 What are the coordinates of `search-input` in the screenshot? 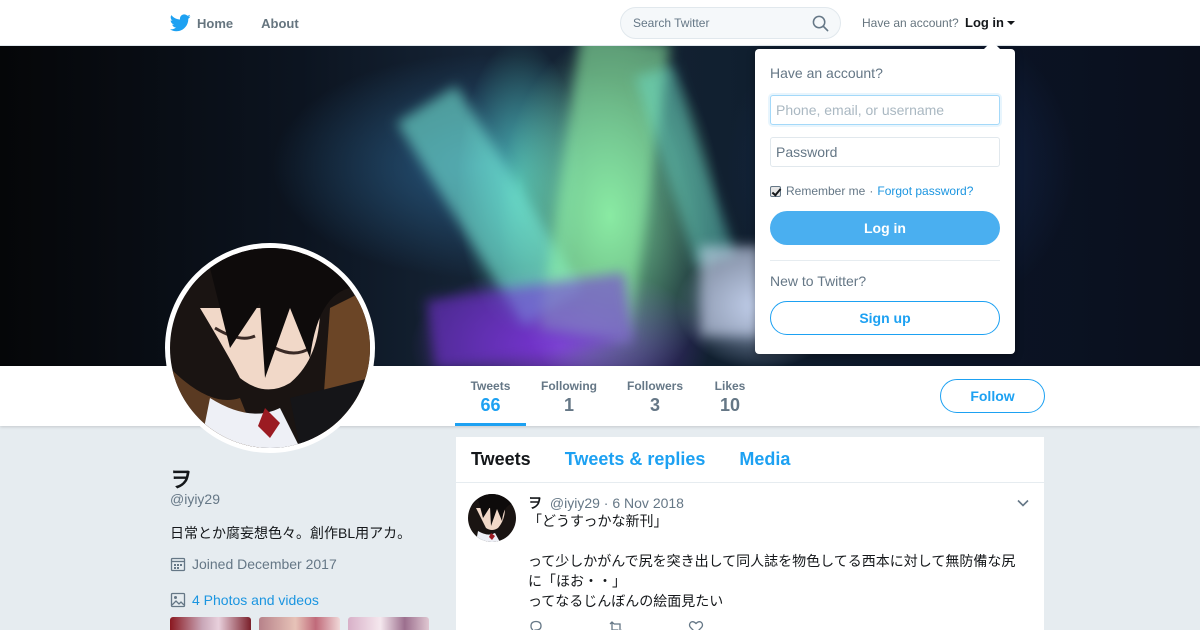 It's located at (718, 23).